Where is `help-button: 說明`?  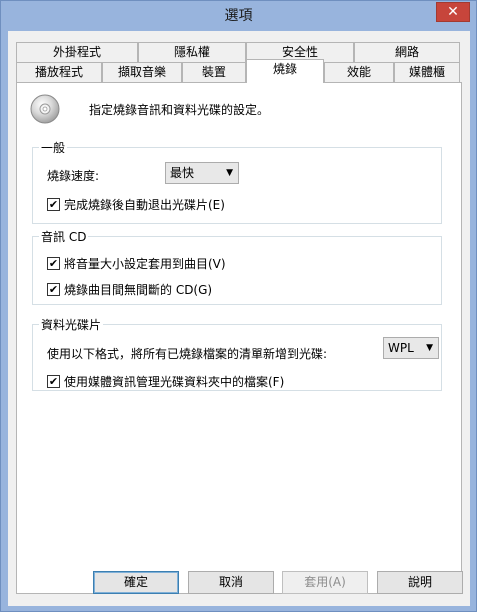
help-button: 說明 is located at coordinates (420, 582).